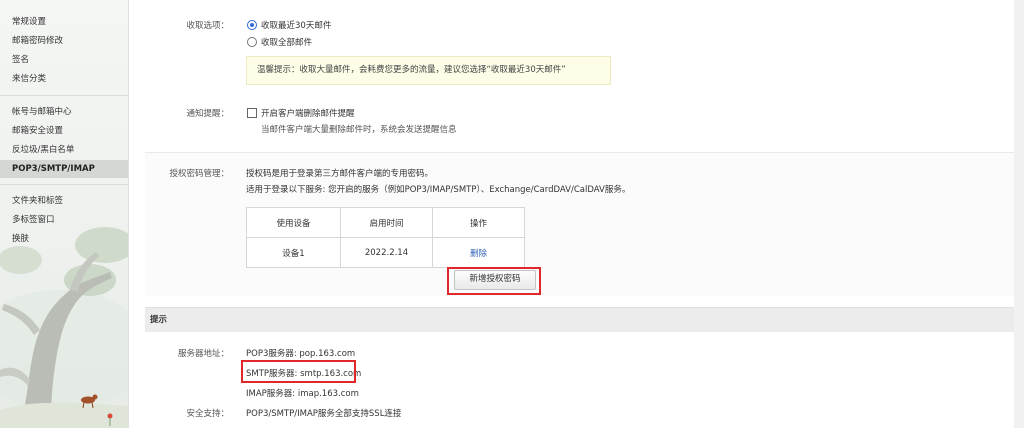 The height and width of the screenshot is (428, 1024). What do you see at coordinates (64, 22) in the screenshot?
I see `sidebar-item-general: 常规设置` at bounding box center [64, 22].